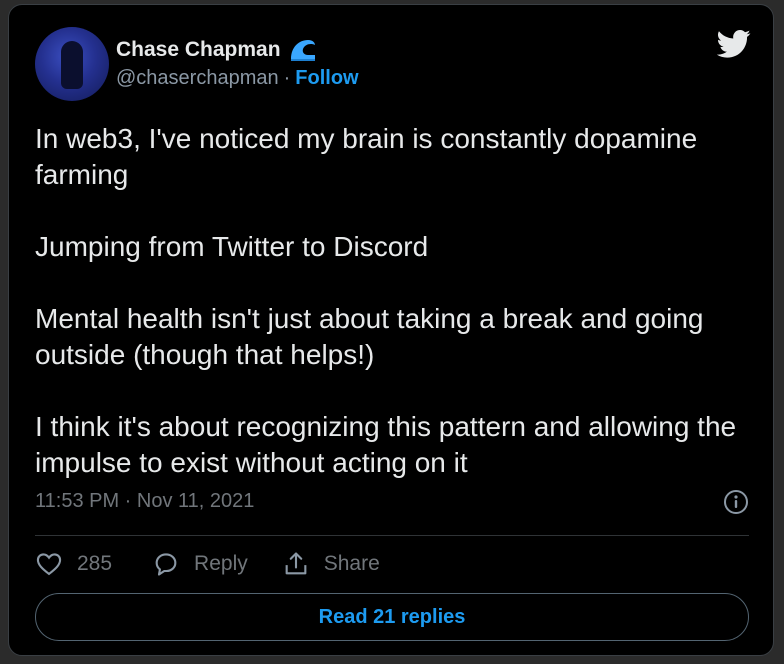  What do you see at coordinates (392, 617) in the screenshot?
I see `read-replies-button: Read 21 replies` at bounding box center [392, 617].